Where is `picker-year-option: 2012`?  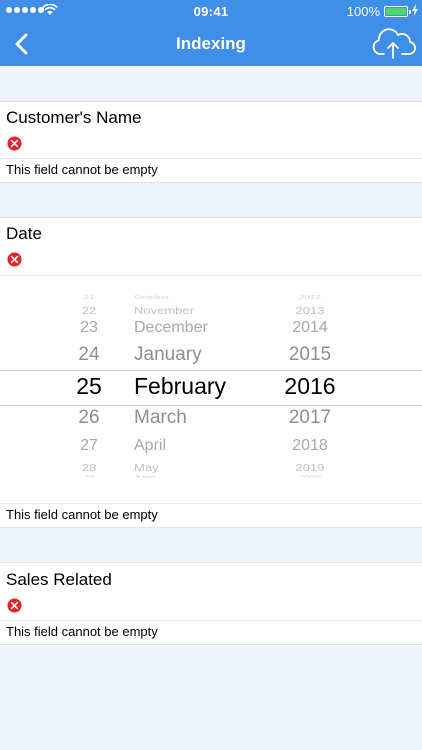 picker-year-option: 2012 is located at coordinates (310, 298).